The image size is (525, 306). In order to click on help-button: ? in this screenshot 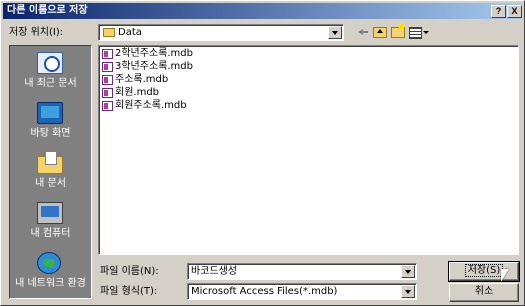, I will do `click(498, 11)`.